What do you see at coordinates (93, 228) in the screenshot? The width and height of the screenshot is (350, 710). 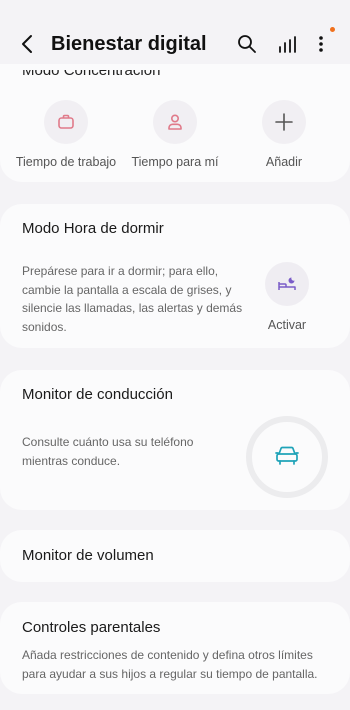 I see `bedtime-mode-title: Modo Hora de dormir` at bounding box center [93, 228].